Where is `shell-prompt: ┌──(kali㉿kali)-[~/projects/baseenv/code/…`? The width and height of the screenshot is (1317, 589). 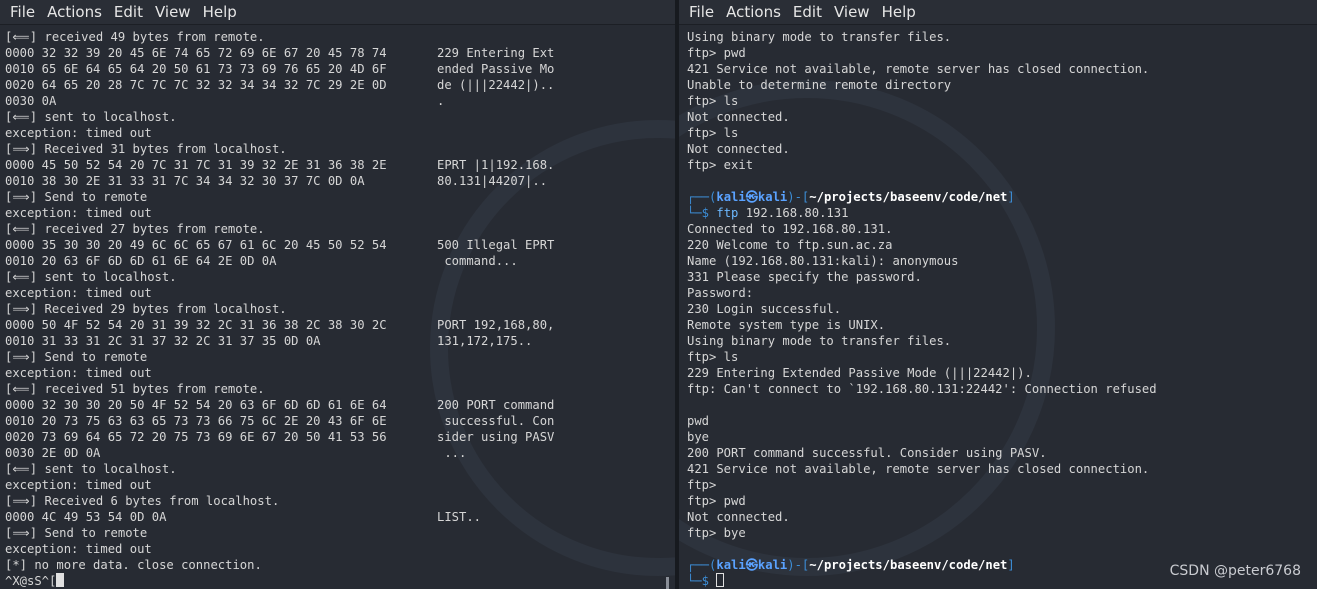
shell-prompt: ┌──(kali㉿kali)-[~/projects/baseenv/code/… is located at coordinates (1002, 197).